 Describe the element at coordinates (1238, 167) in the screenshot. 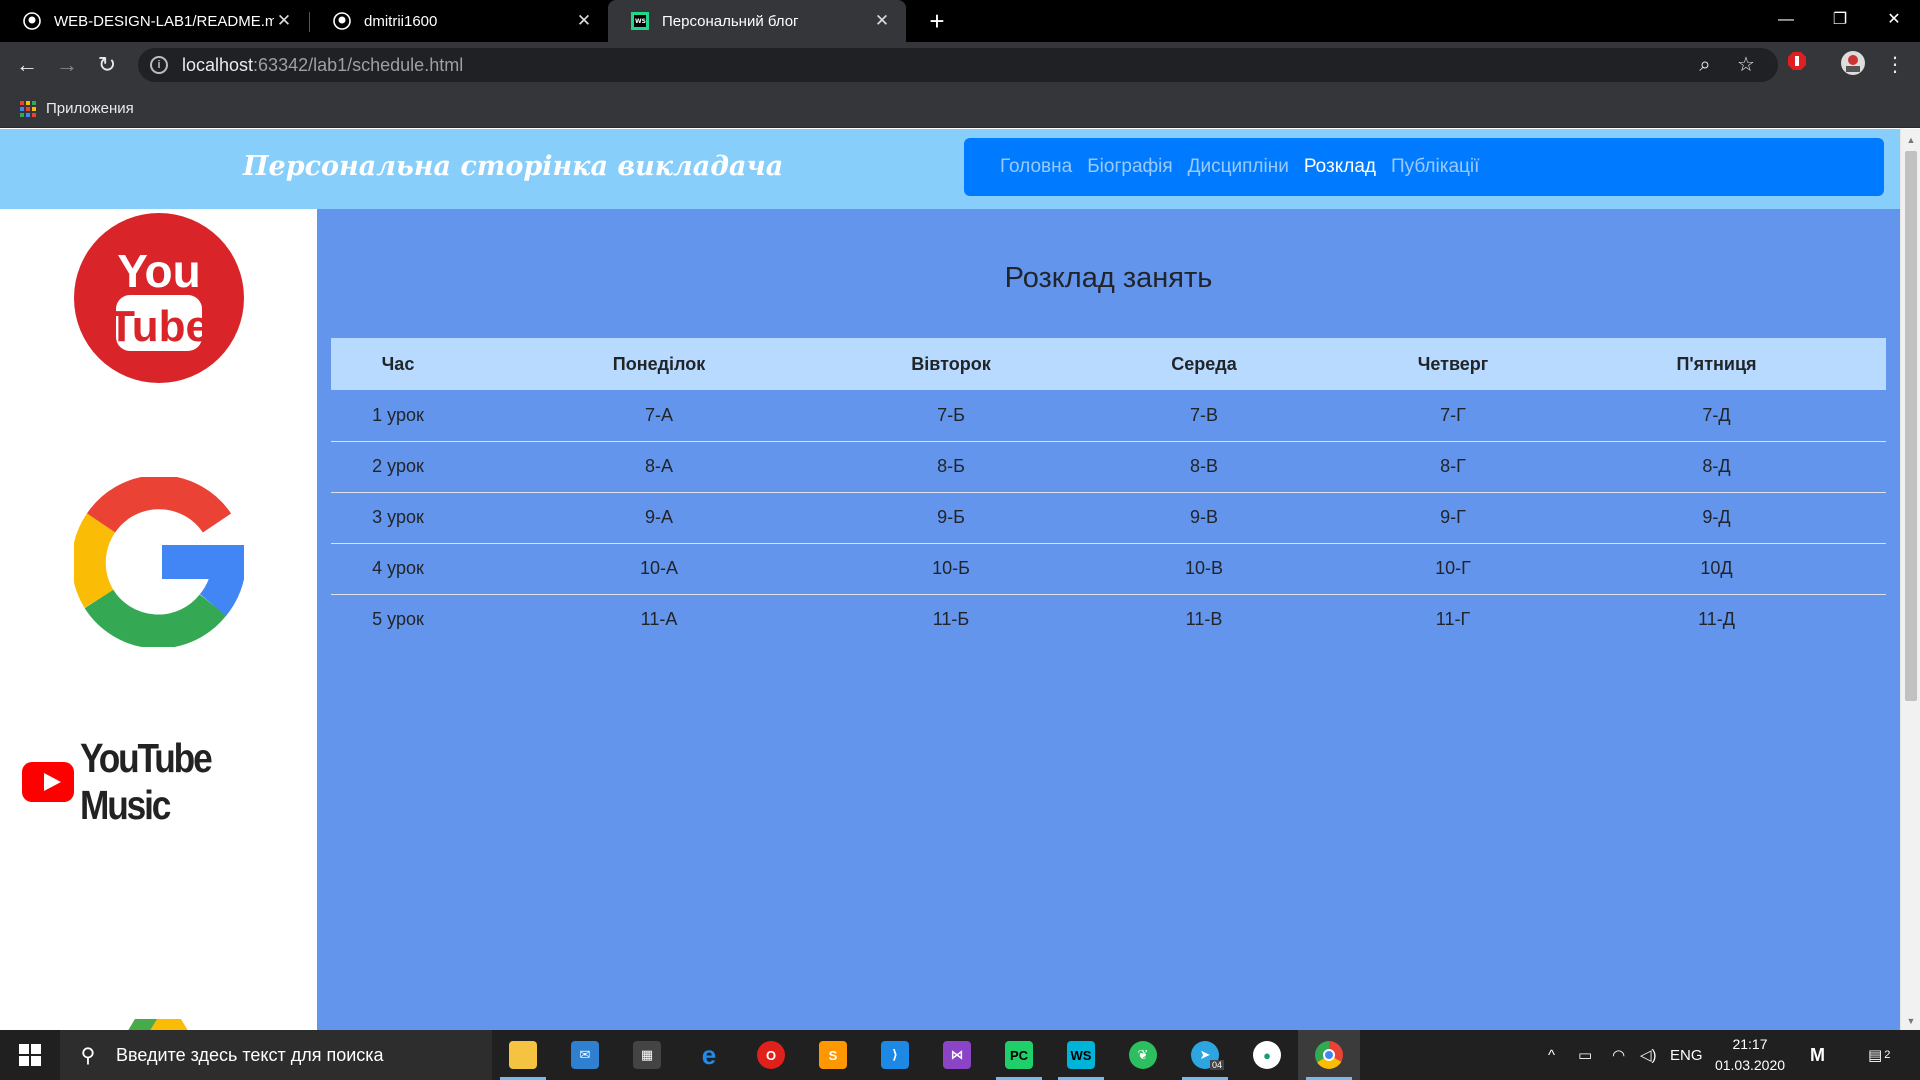

I see `nav-link-disciplines: Дисципліни` at that location.